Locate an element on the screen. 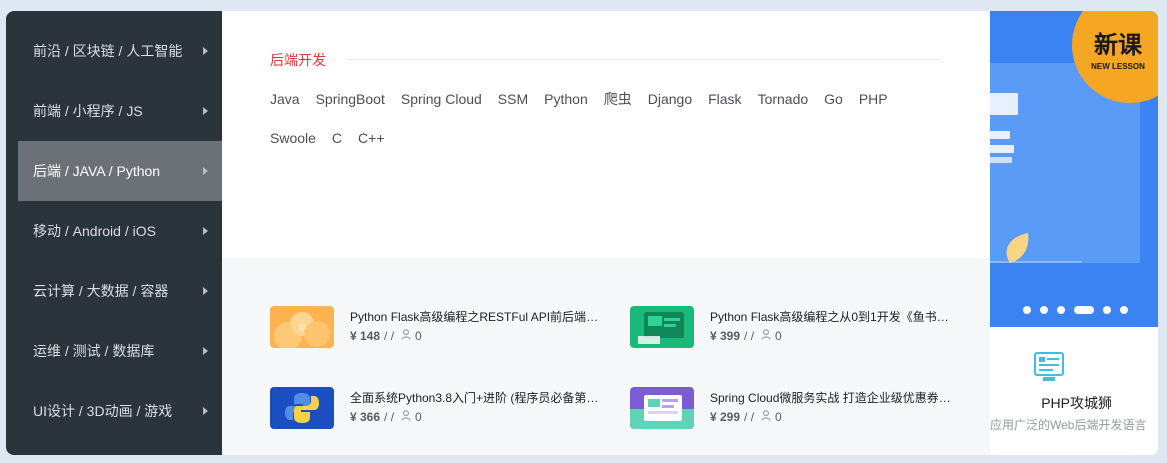 The width and height of the screenshot is (1167, 463). course-meta: ¥ 366 / / 0 is located at coordinates (386, 417).